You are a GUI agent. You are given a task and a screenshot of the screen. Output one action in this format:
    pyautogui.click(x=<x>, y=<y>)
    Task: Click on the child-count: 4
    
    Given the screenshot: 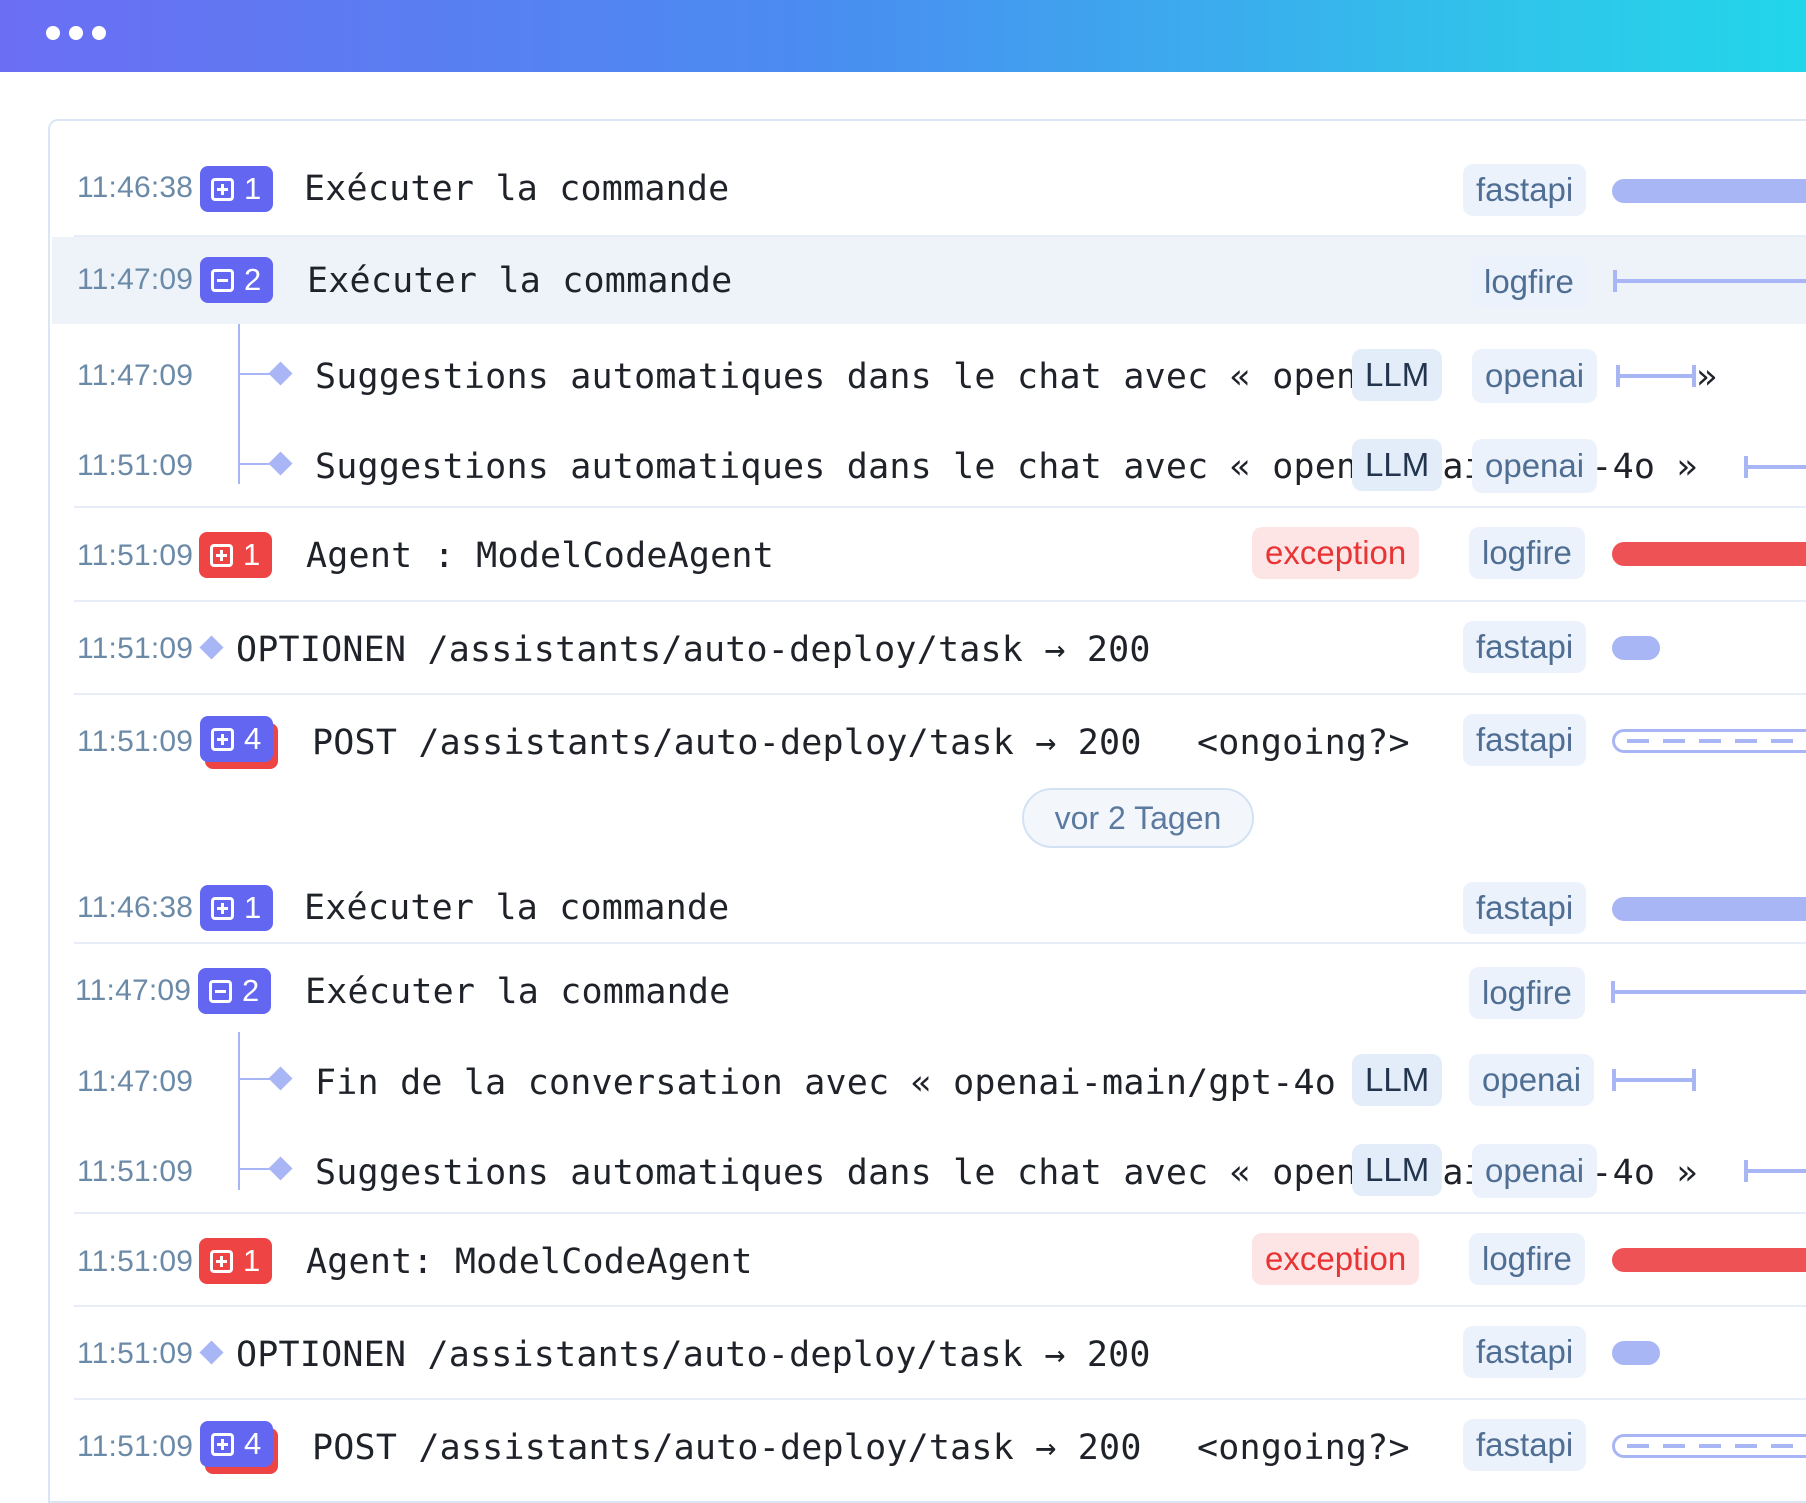 What is the action you would take?
    pyautogui.click(x=253, y=1443)
    